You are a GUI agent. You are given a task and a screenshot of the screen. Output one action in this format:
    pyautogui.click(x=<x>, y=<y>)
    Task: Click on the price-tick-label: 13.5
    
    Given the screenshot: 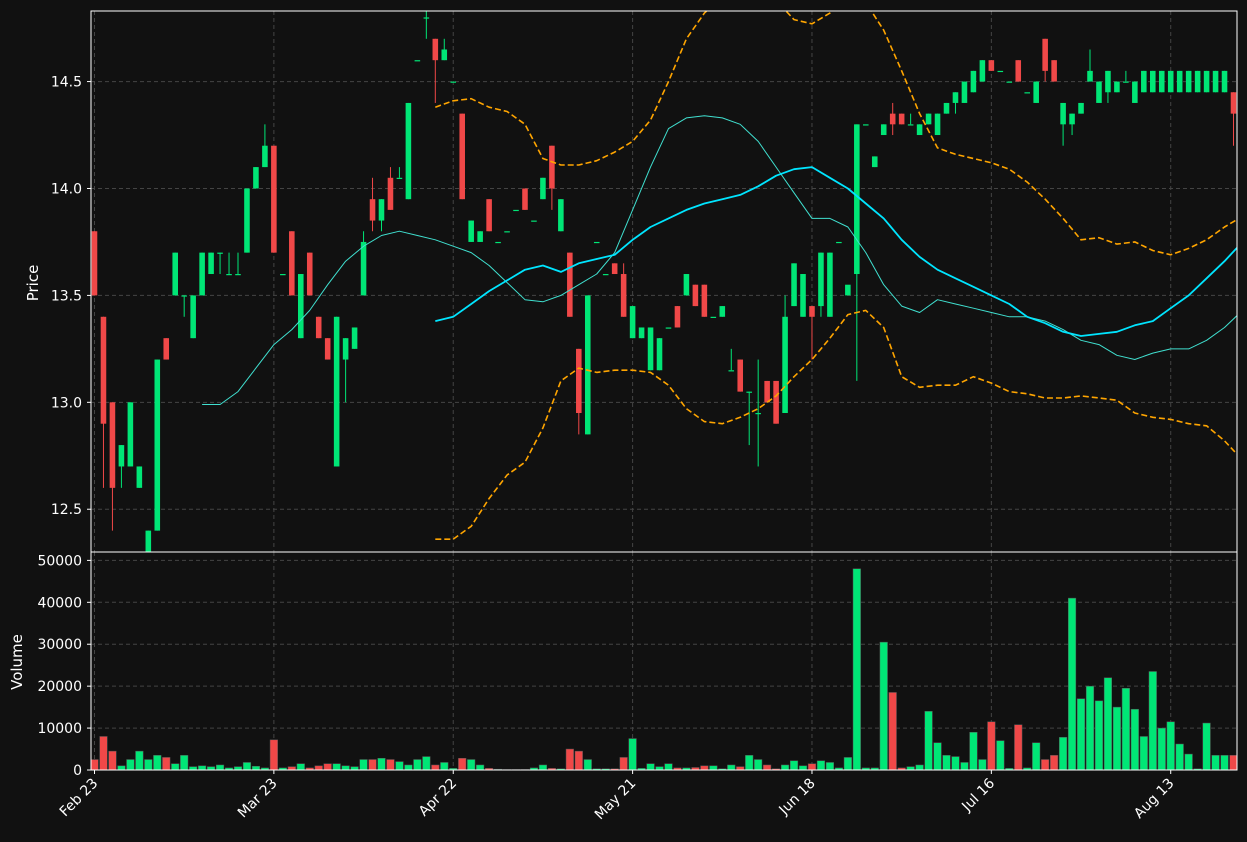 What is the action you would take?
    pyautogui.click(x=66, y=296)
    